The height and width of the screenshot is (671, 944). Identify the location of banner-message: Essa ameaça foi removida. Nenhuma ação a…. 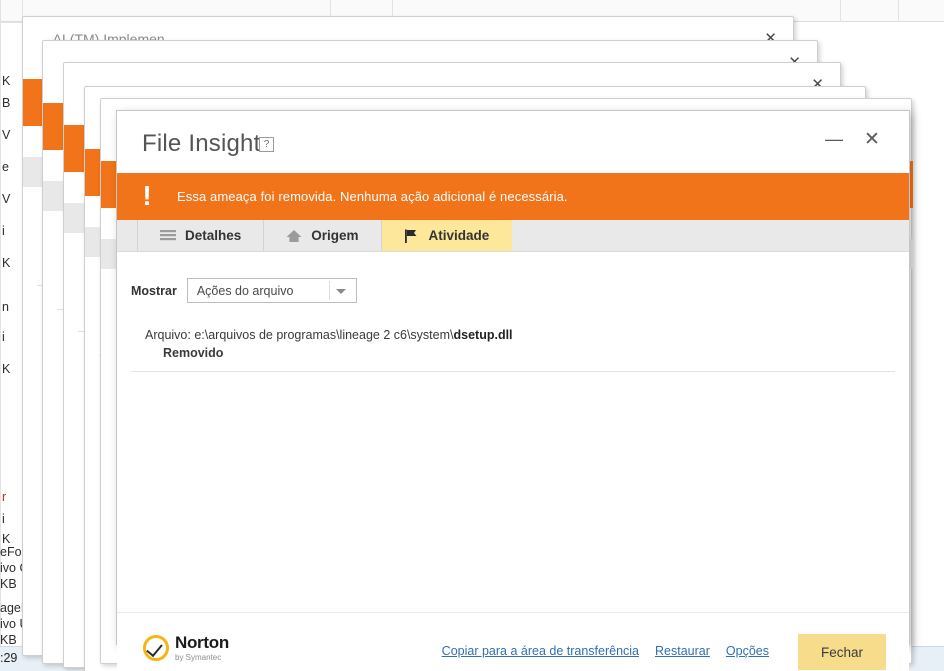
(372, 196).